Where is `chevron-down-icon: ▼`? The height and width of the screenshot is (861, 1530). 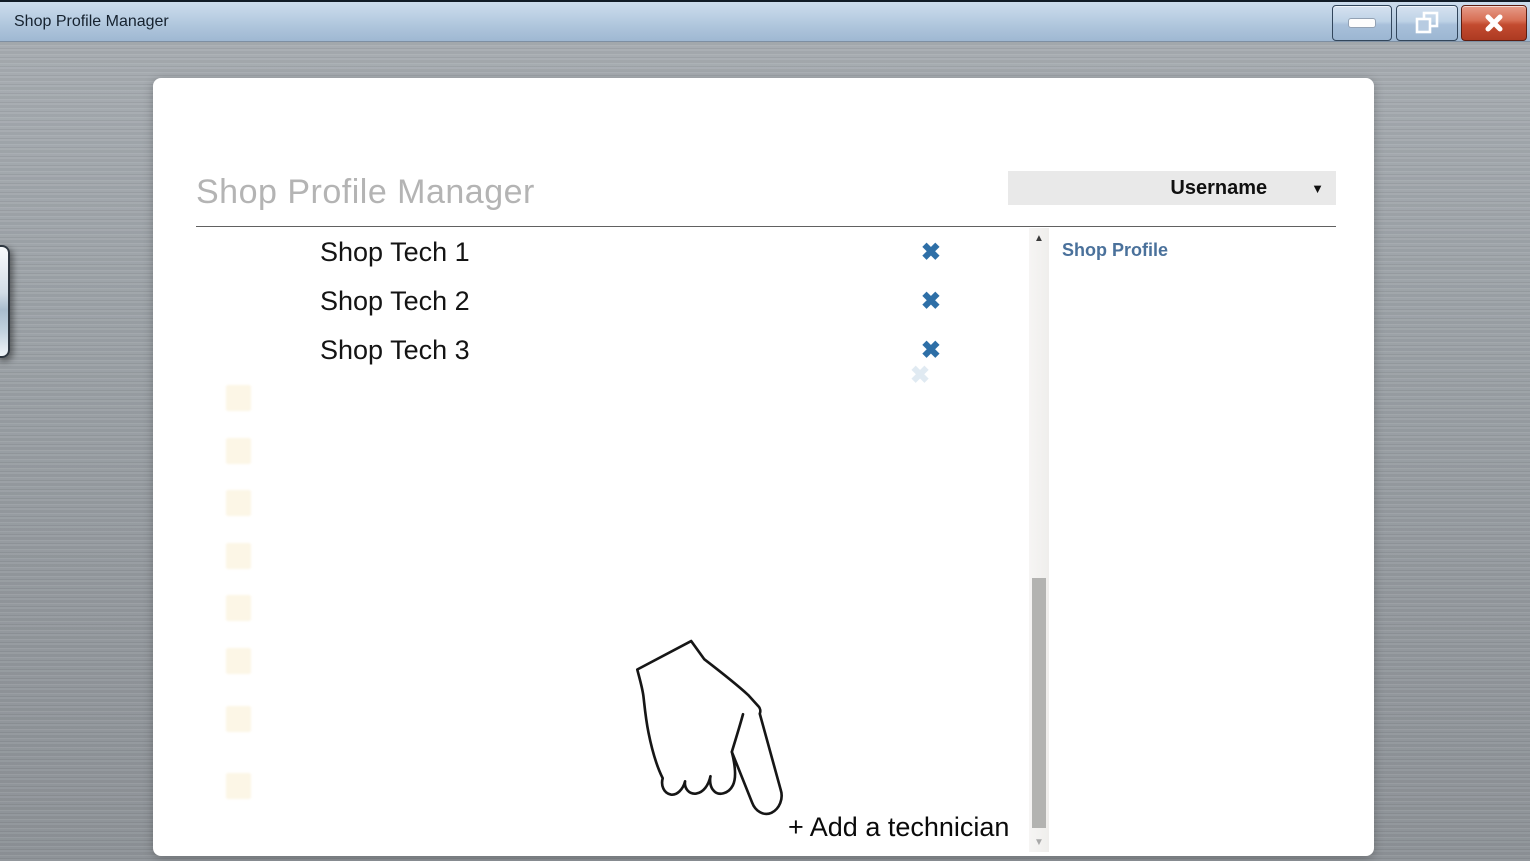
chevron-down-icon: ▼ is located at coordinates (1317, 188).